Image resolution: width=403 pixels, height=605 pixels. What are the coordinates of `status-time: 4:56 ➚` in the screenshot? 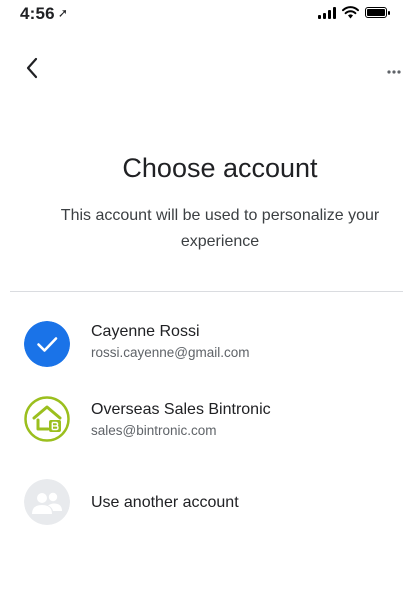 It's located at (44, 14).